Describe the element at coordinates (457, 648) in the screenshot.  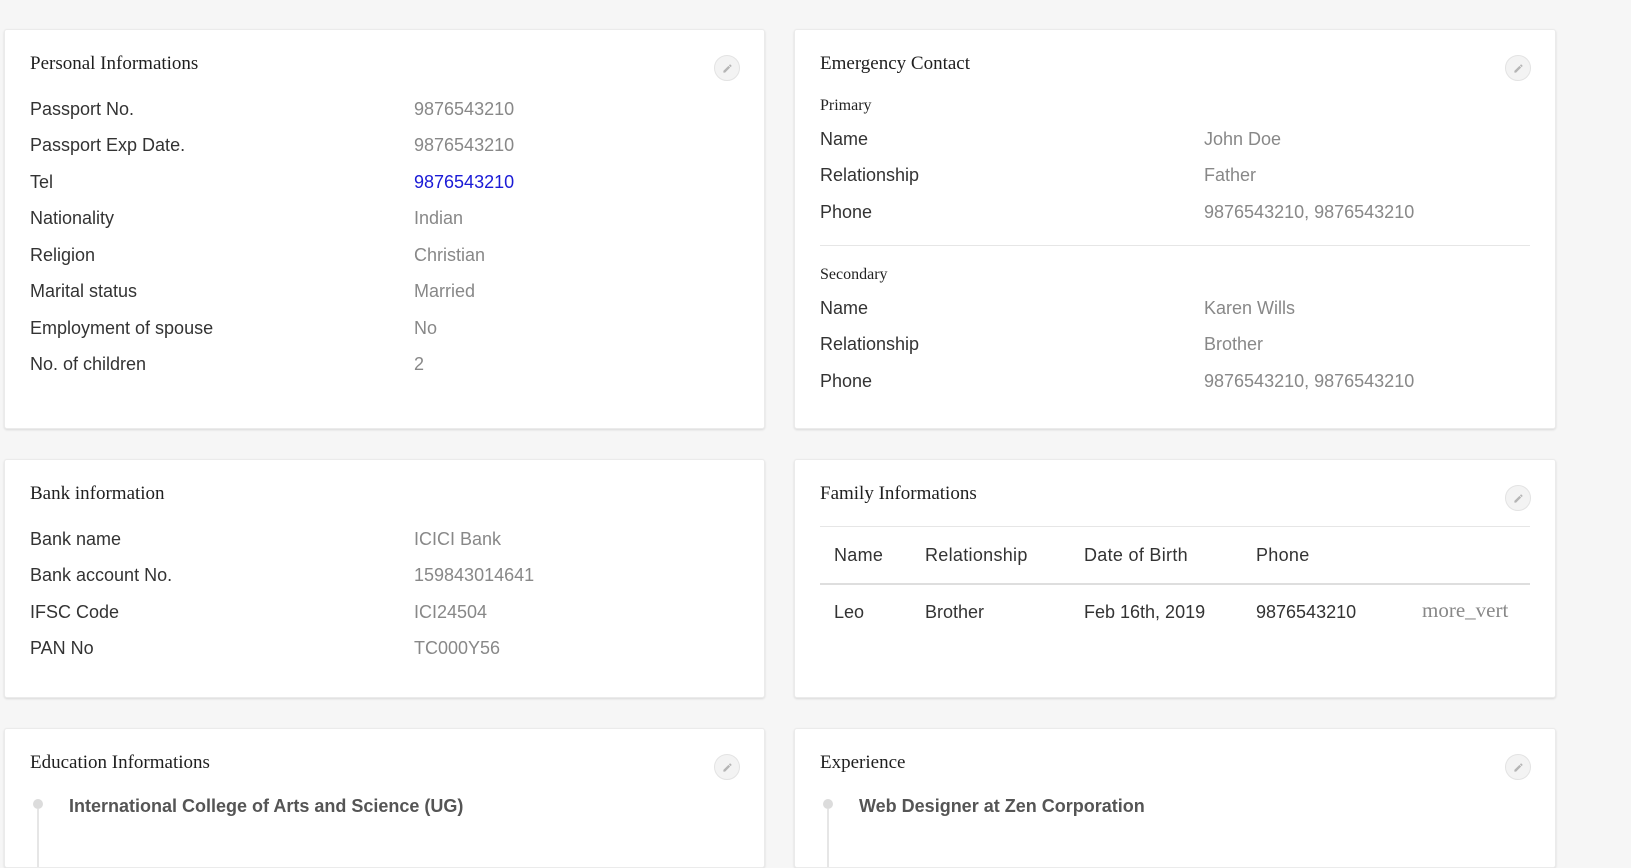
I see `info-value: TC000Y56` at that location.